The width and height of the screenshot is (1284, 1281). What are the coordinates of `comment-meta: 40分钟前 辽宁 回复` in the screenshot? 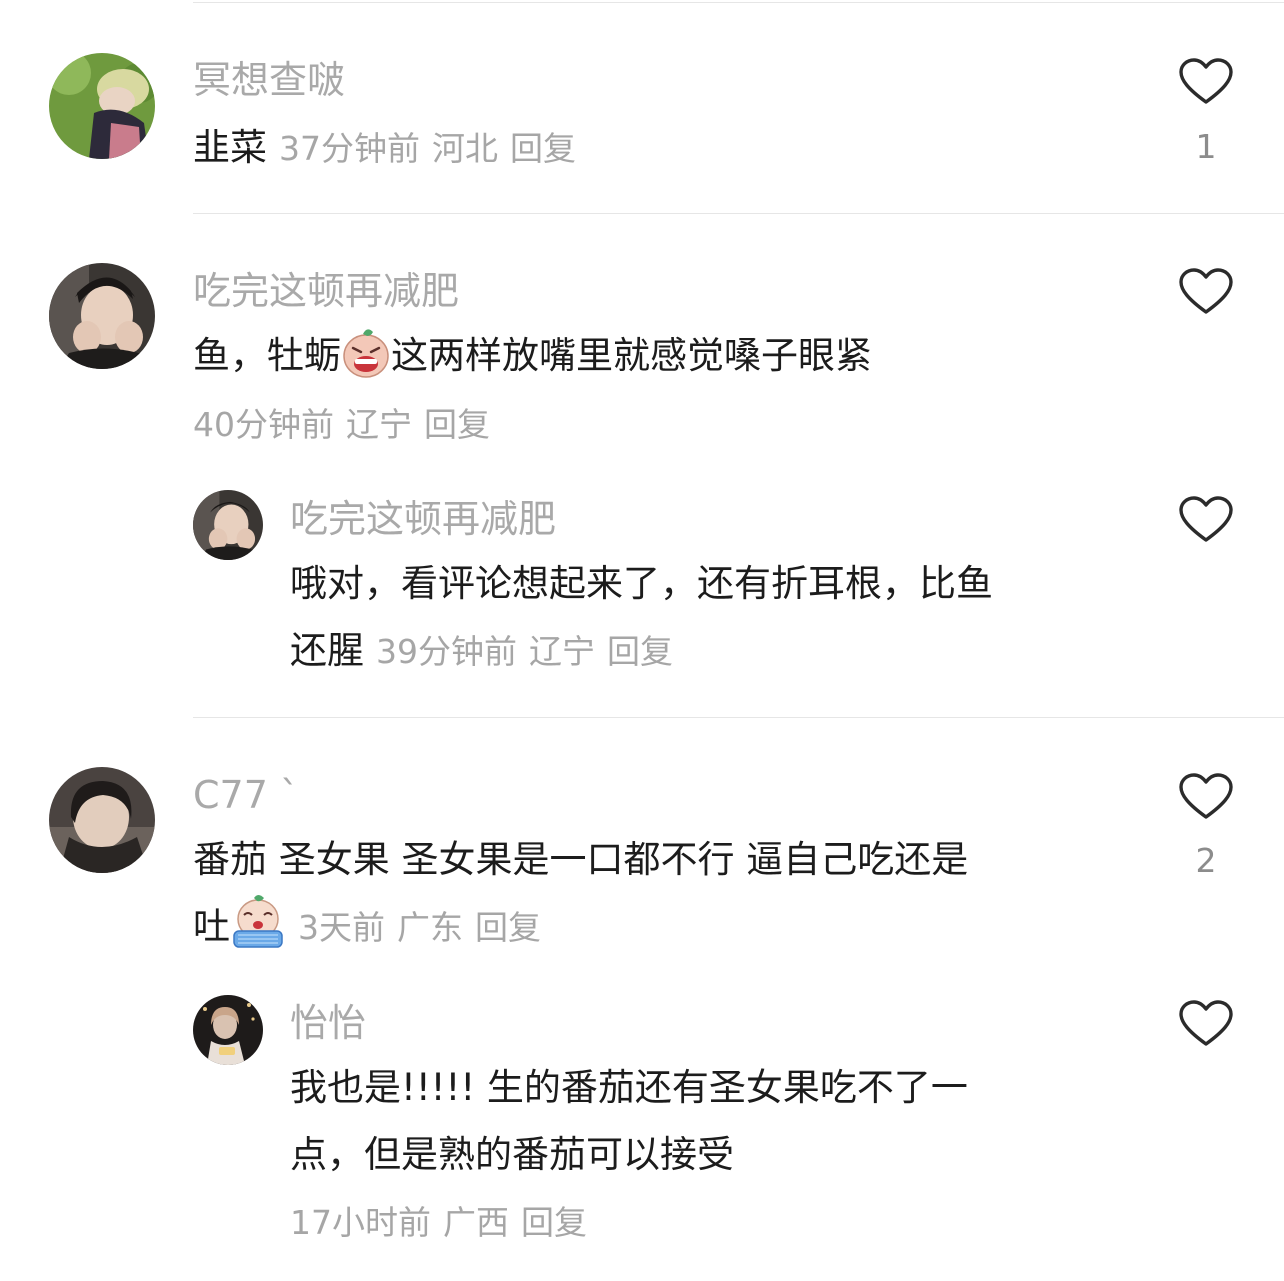 It's located at (341, 424).